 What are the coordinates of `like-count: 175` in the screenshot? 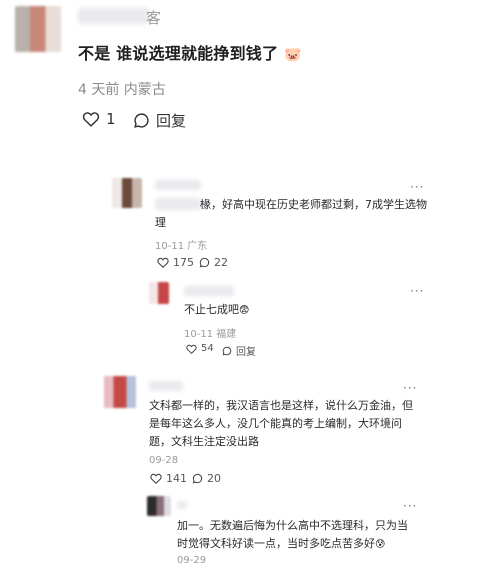 It's located at (183, 262).